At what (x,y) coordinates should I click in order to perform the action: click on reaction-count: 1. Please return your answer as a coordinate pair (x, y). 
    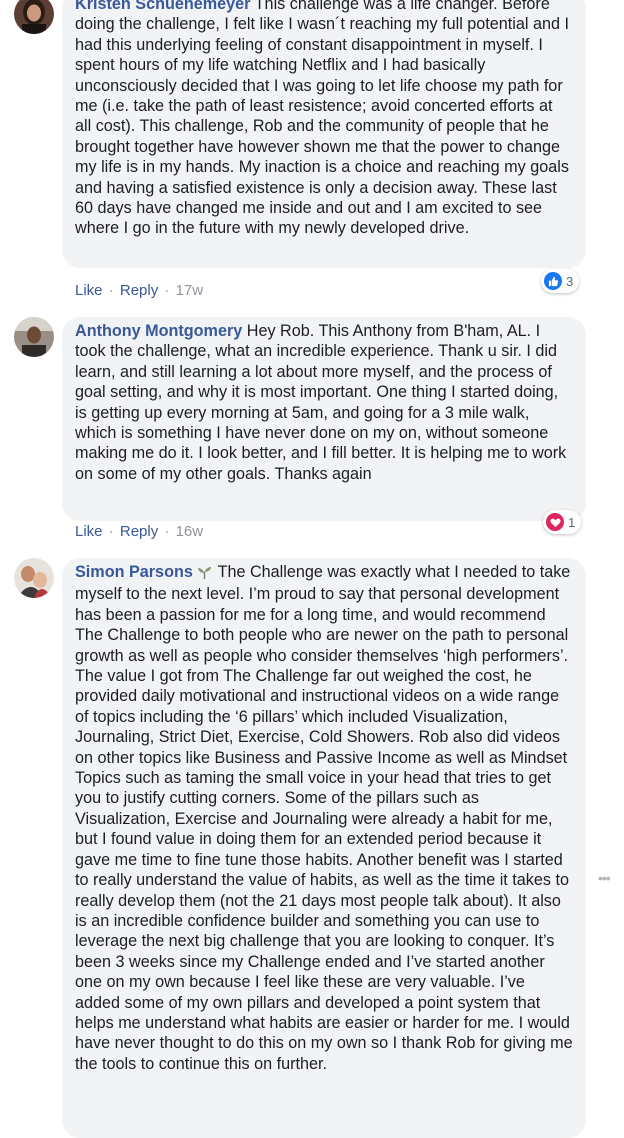
    Looking at the image, I should click on (572, 522).